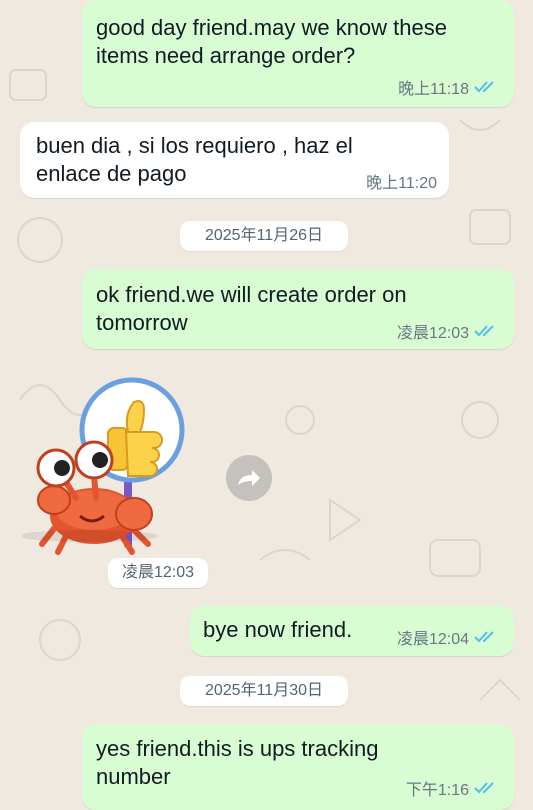  I want to click on date-separator: 2025年11月26日, so click(264, 236).